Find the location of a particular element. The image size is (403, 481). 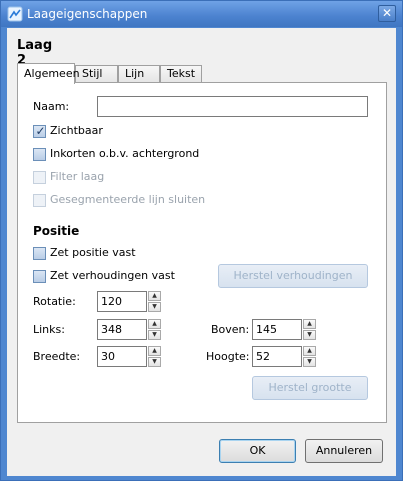

fix-ratio-checkbox is located at coordinates (39, 276).